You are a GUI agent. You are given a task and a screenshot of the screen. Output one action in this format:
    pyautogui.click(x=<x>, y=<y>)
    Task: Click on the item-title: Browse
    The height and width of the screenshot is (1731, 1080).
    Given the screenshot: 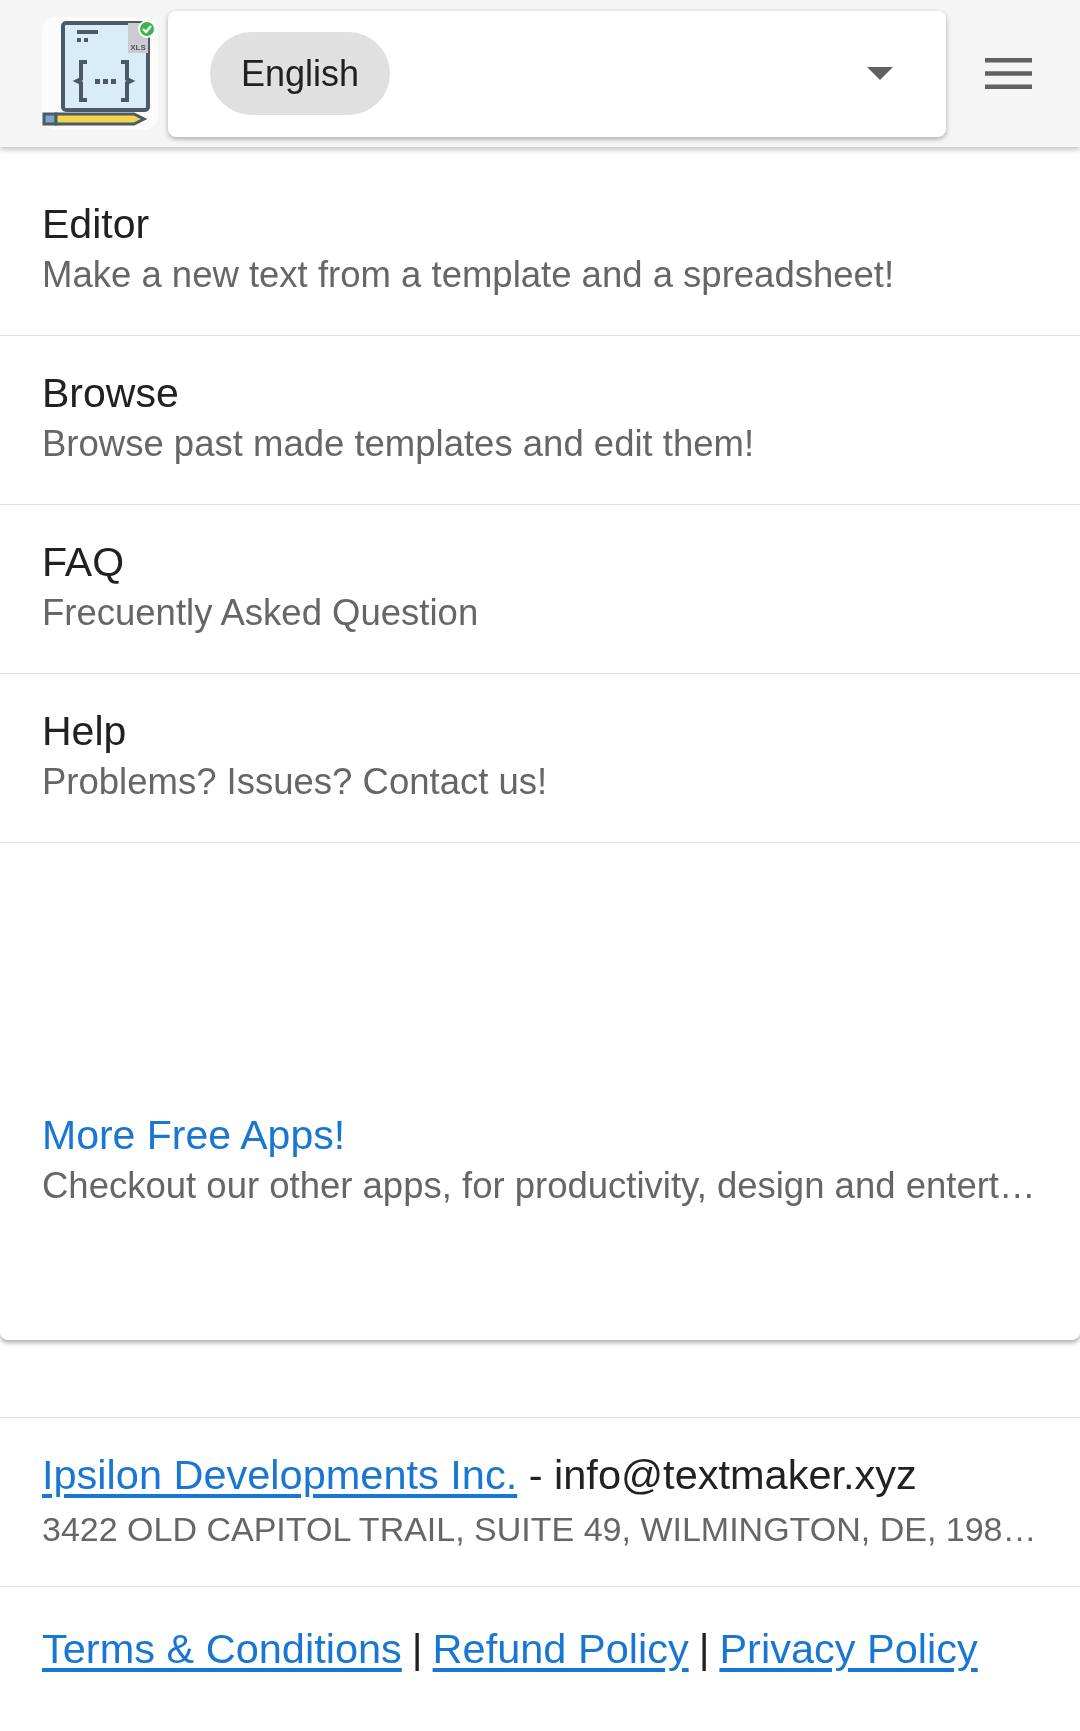 What is the action you would take?
    pyautogui.click(x=111, y=393)
    